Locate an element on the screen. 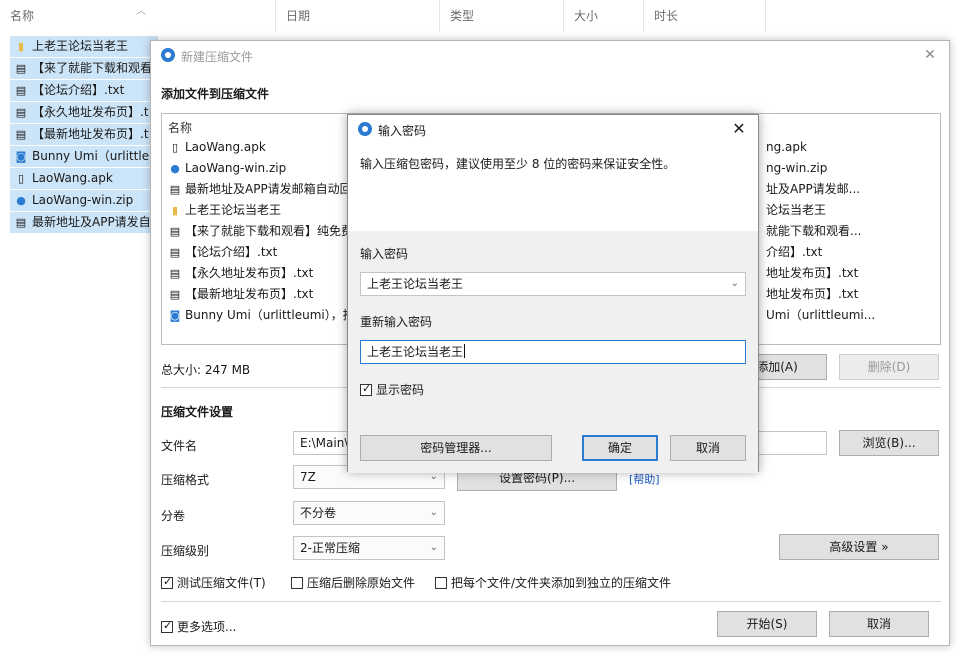 The width and height of the screenshot is (960, 654). confirm-password-input: 上老王论坛当老王 is located at coordinates (553, 352).